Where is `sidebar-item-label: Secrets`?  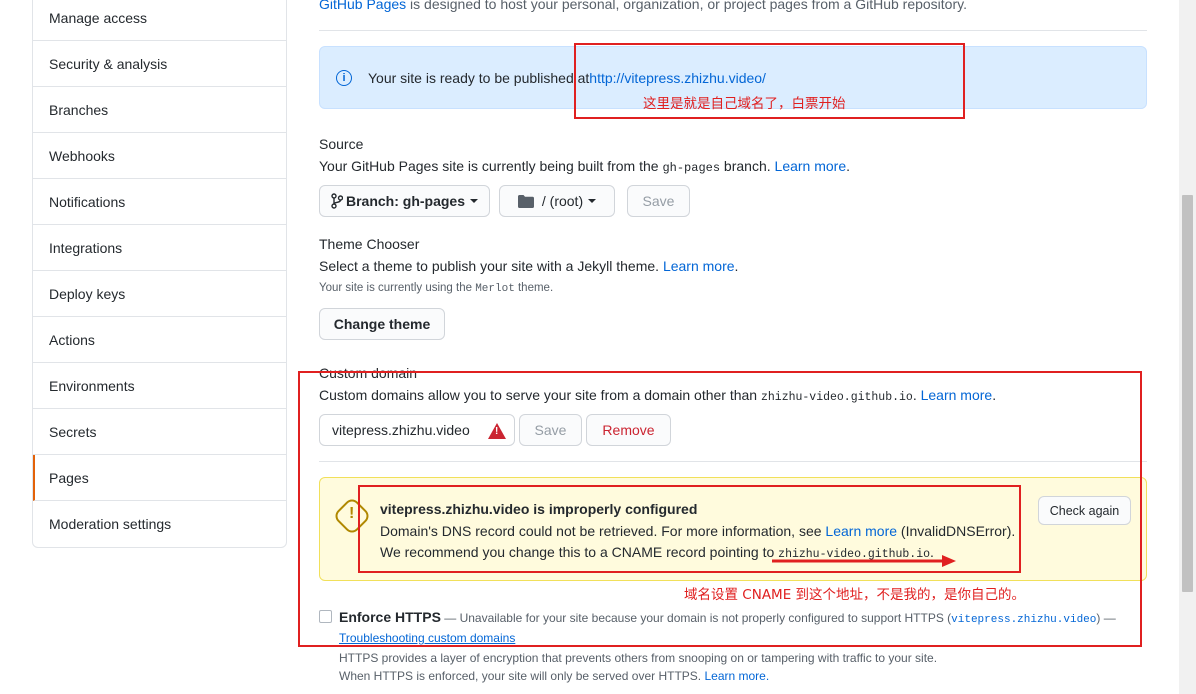 sidebar-item-label: Secrets is located at coordinates (73, 431).